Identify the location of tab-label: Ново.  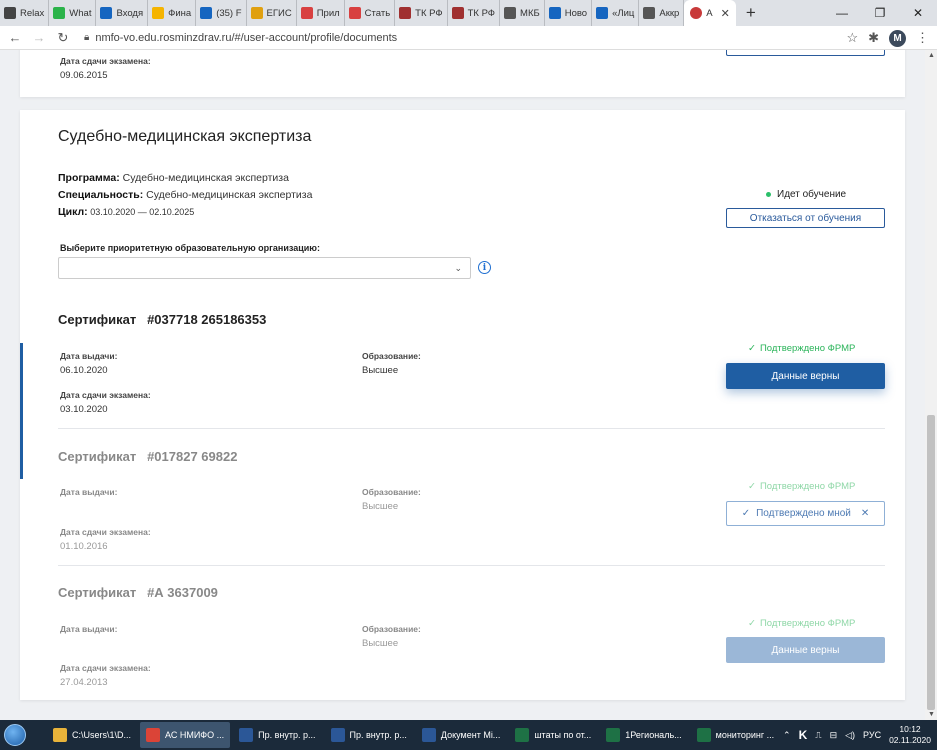
(576, 13).